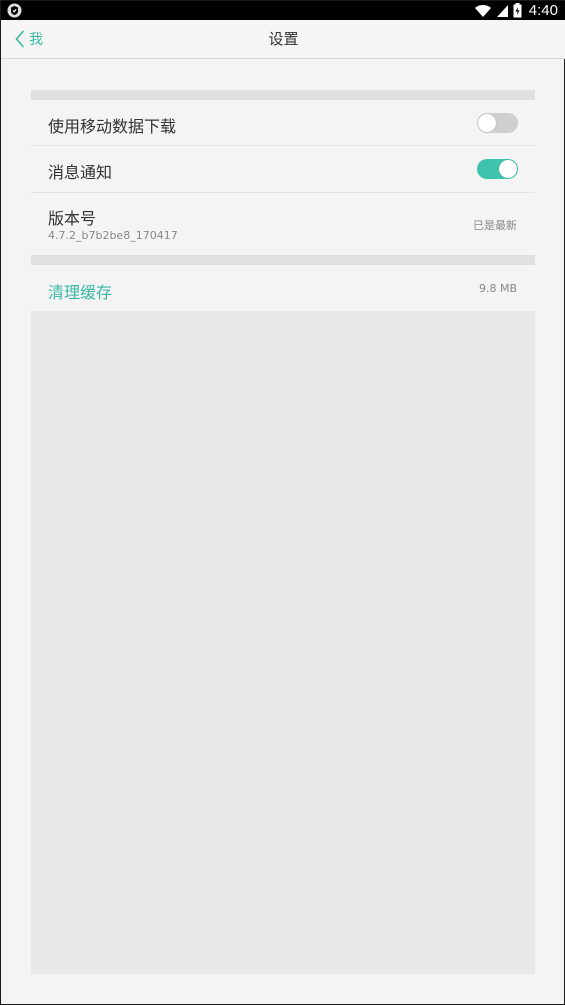  Describe the element at coordinates (497, 288) in the screenshot. I see `cache-size: 9.8 MB` at that location.